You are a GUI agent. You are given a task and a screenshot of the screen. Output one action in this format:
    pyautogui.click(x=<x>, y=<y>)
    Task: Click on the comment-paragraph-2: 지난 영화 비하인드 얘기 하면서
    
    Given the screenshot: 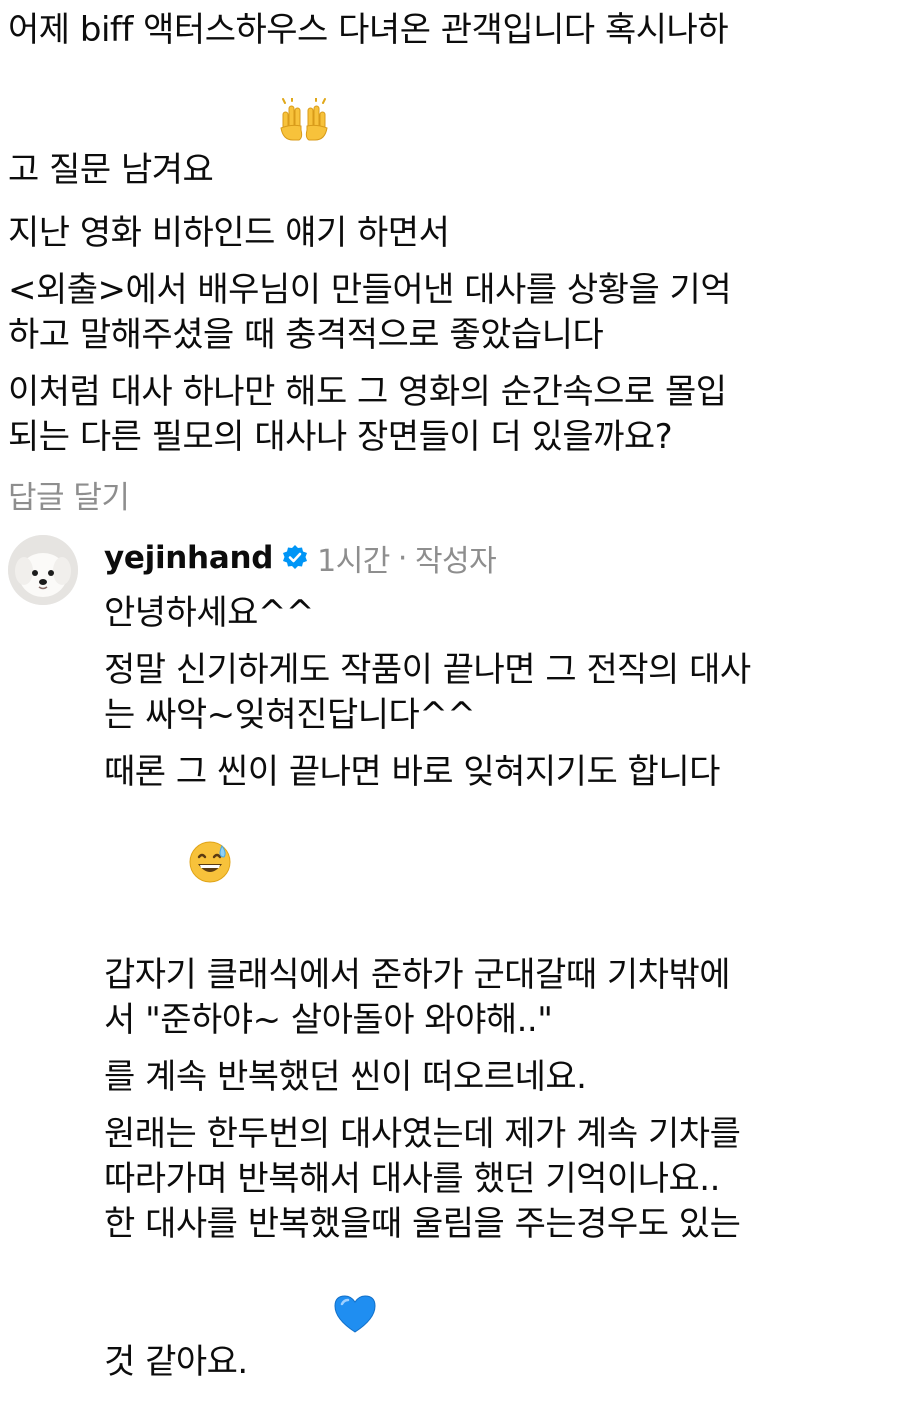 What is the action you would take?
    pyautogui.click(x=229, y=233)
    